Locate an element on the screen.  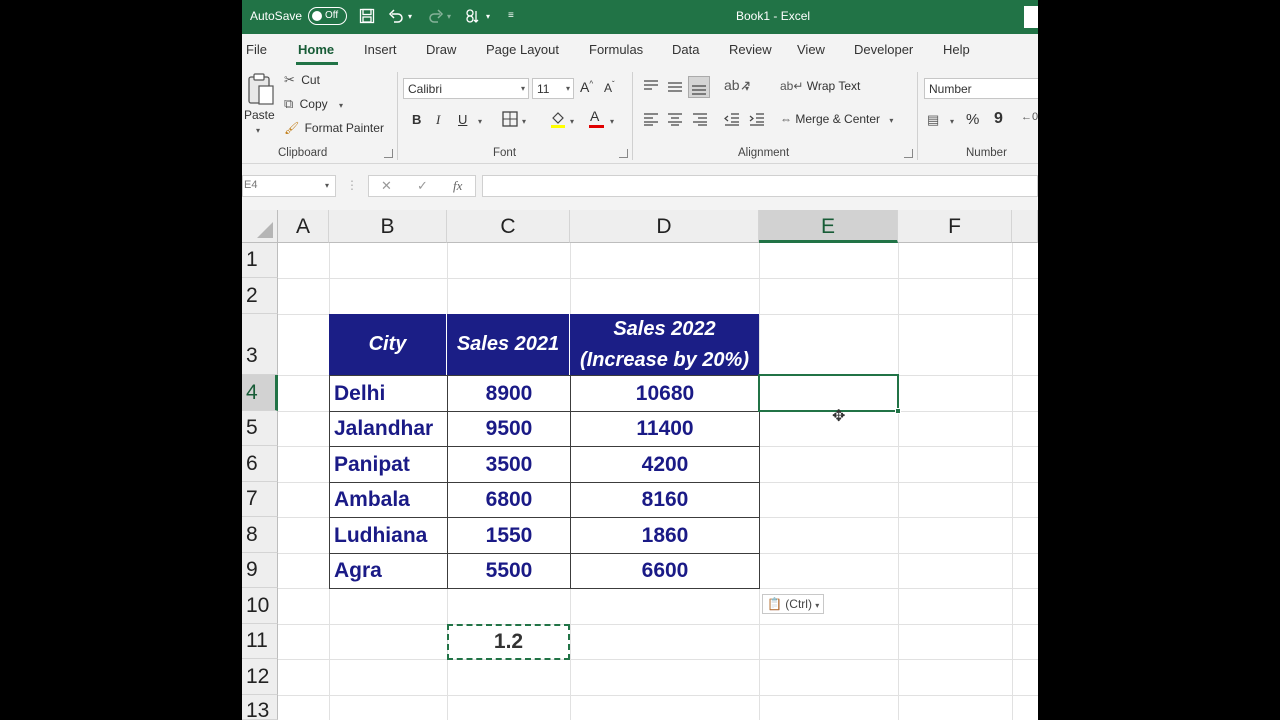
bold-button: B is located at coordinates (416, 119).